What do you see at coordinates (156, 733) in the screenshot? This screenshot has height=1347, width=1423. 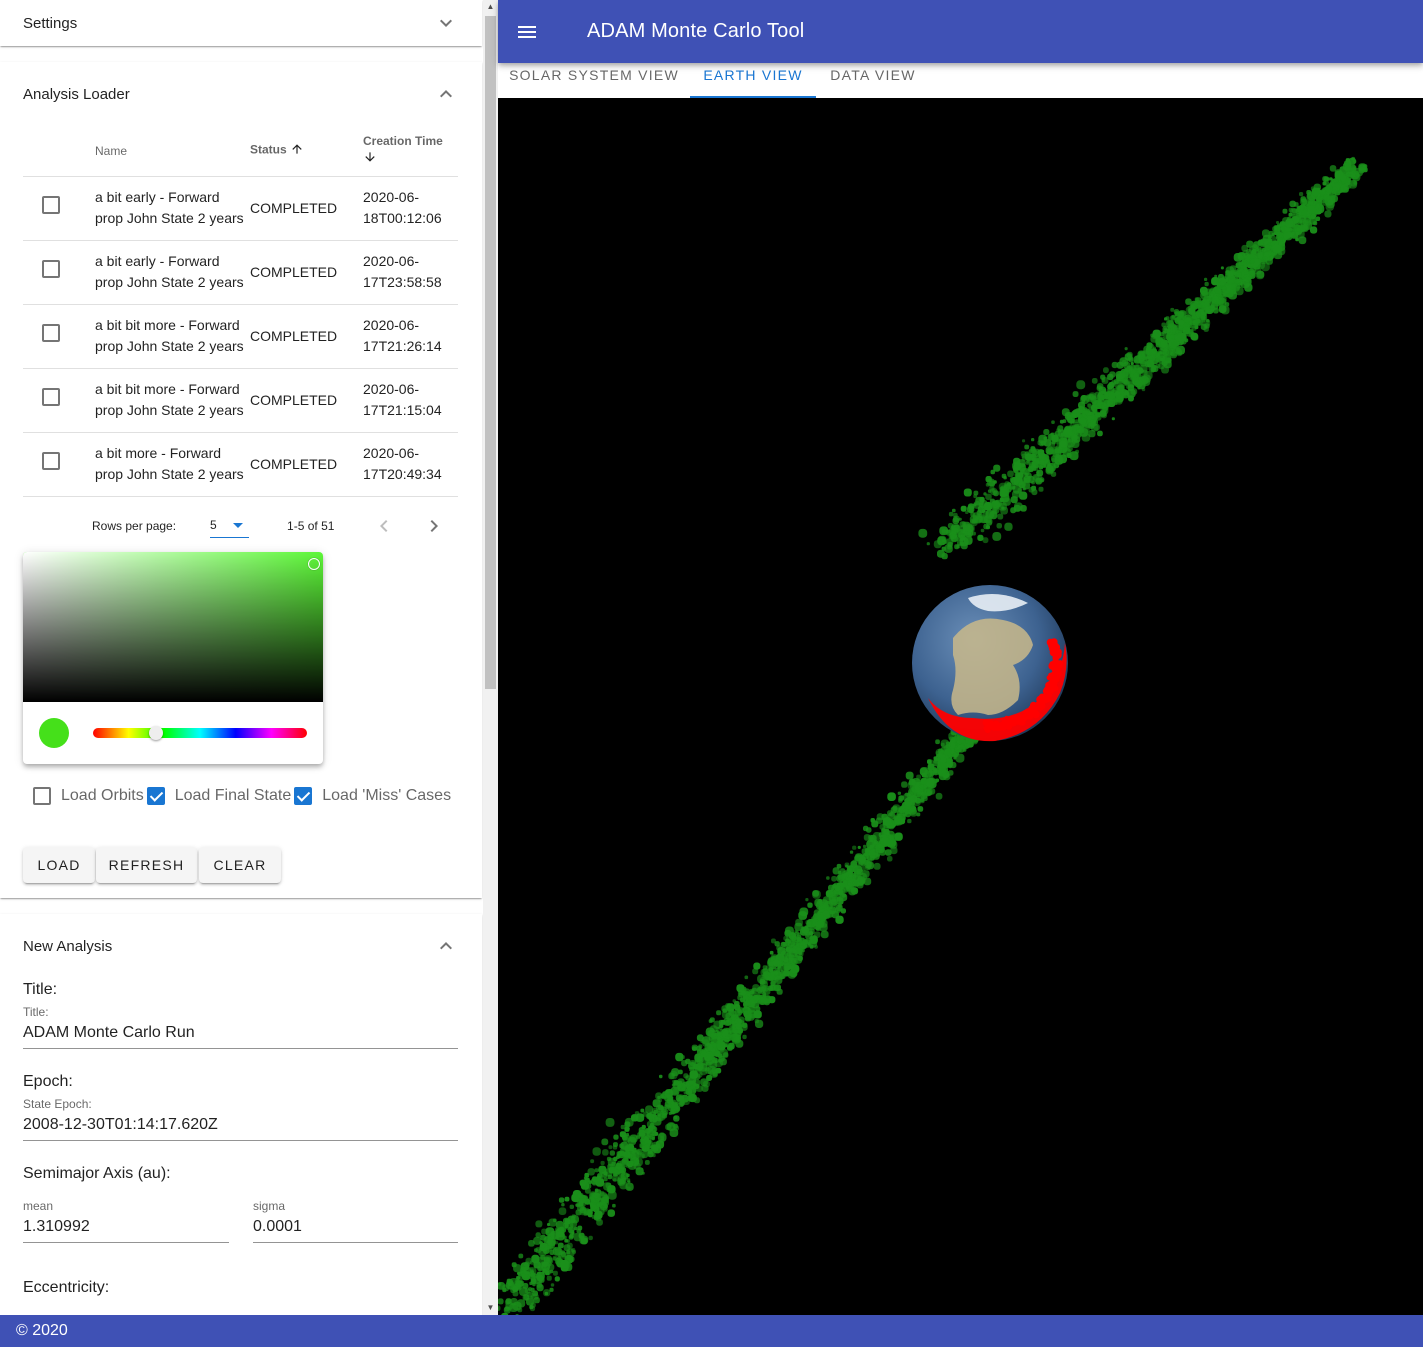 I see `hue-slider-thumb` at bounding box center [156, 733].